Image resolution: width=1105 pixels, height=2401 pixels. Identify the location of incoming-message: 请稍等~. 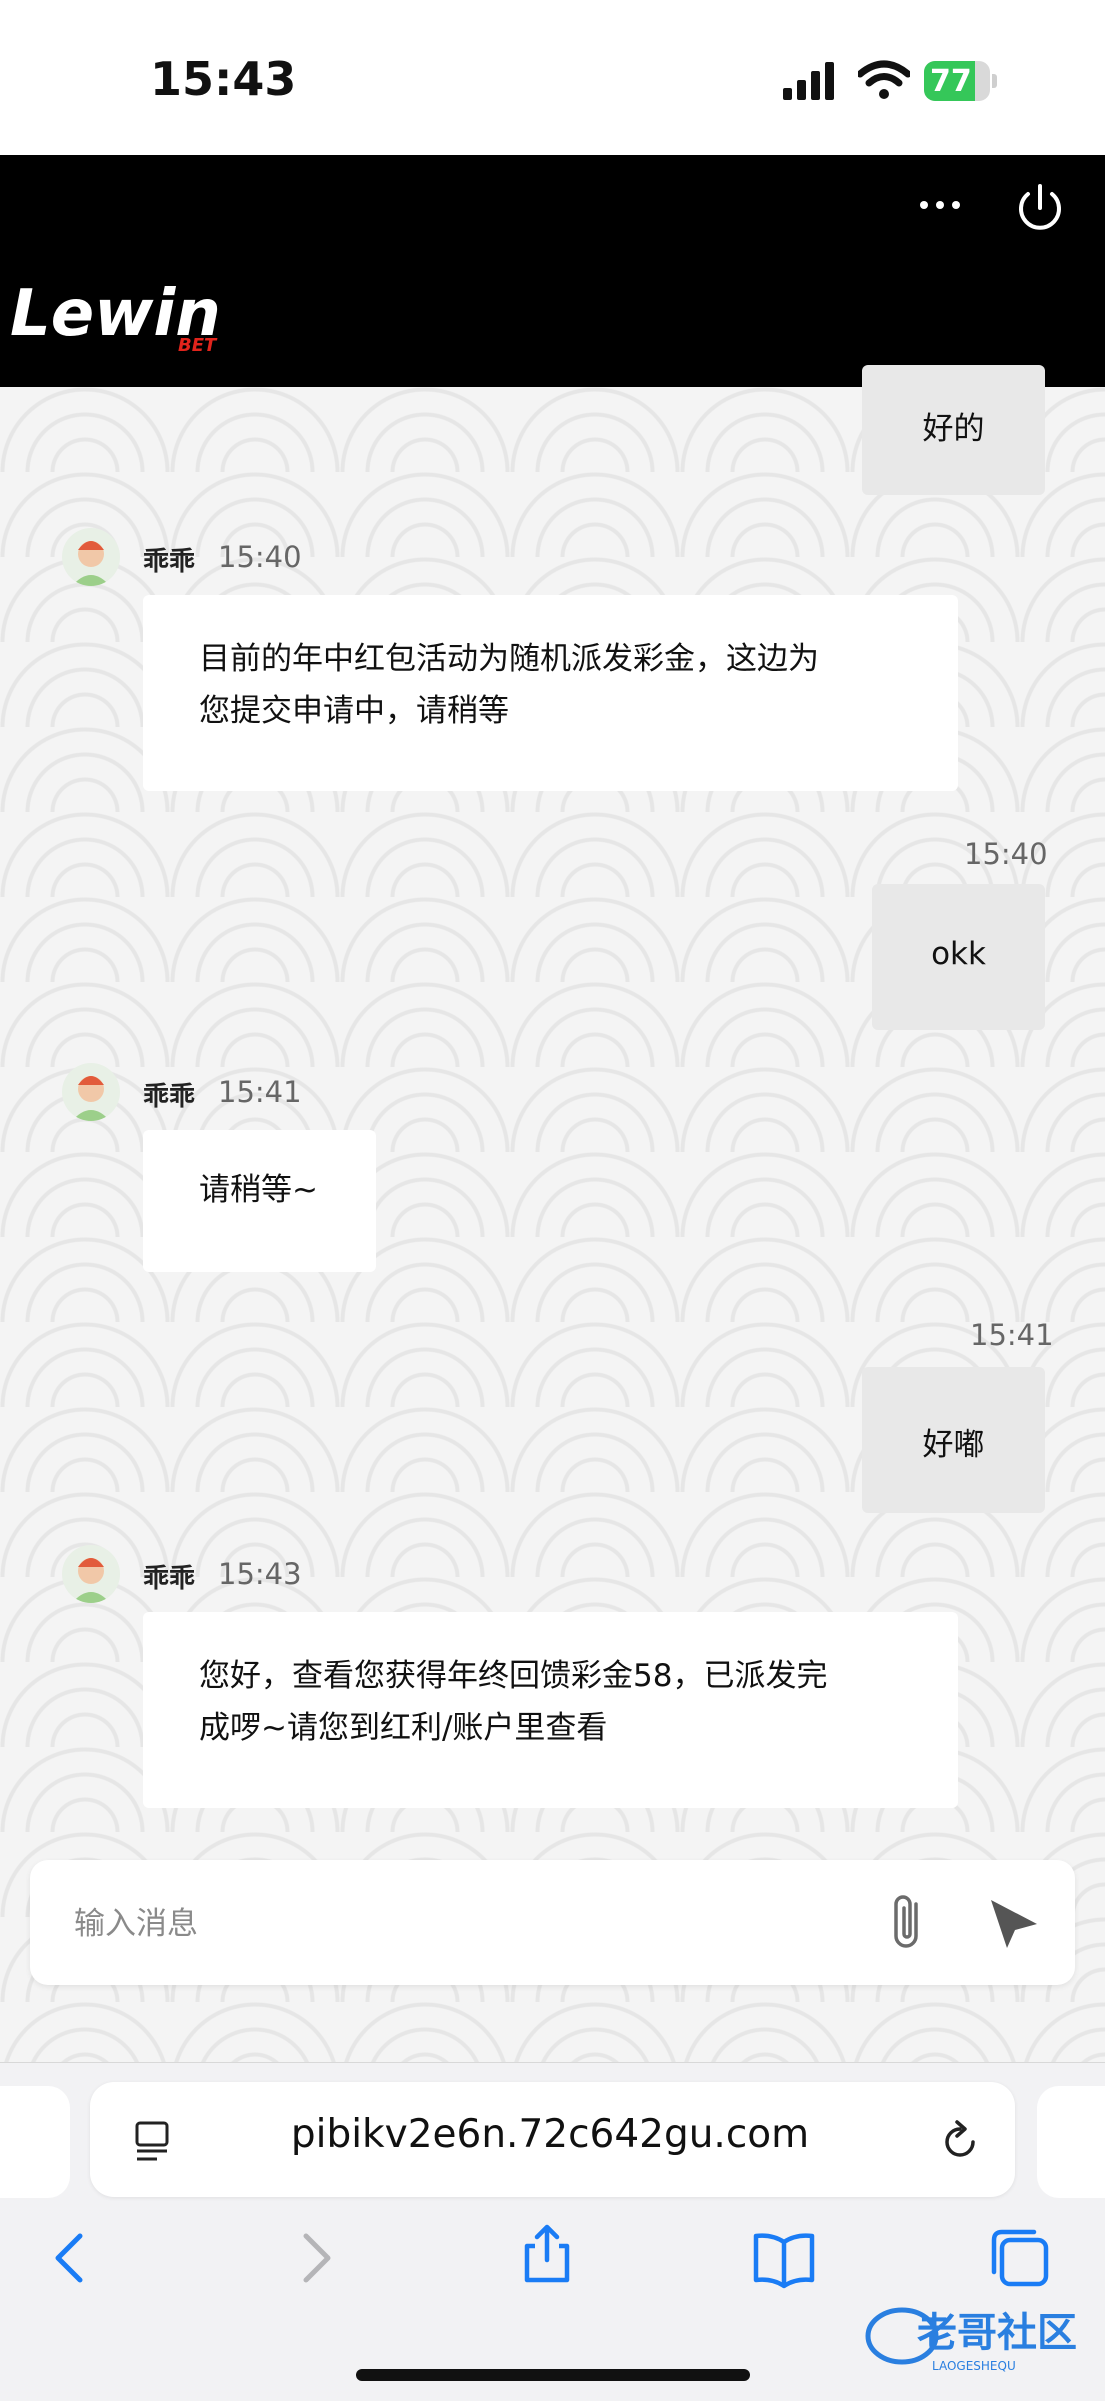
(259, 1201).